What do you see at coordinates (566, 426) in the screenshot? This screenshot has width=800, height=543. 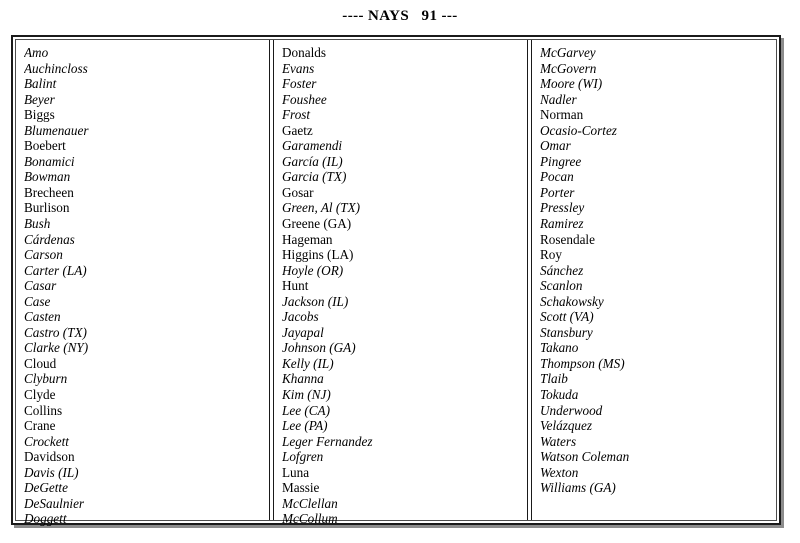 I see `voter-name-entry: Velázquez` at bounding box center [566, 426].